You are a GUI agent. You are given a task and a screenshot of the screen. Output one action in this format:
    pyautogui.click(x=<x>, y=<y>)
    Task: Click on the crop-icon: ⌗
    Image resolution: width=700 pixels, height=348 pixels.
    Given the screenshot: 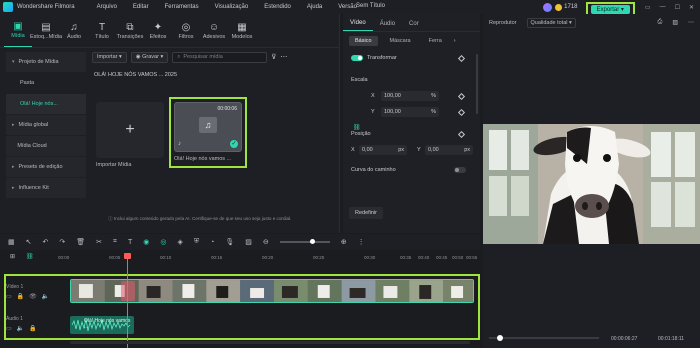 What is the action you would take?
    pyautogui.click(x=115, y=242)
    